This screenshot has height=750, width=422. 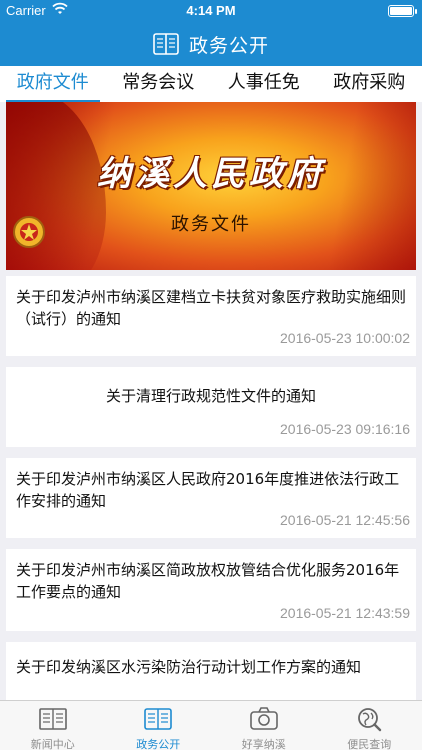 I want to click on category-tabs: 政府文件 常务会议 人事任免 政府采购, so click(x=211, y=84).